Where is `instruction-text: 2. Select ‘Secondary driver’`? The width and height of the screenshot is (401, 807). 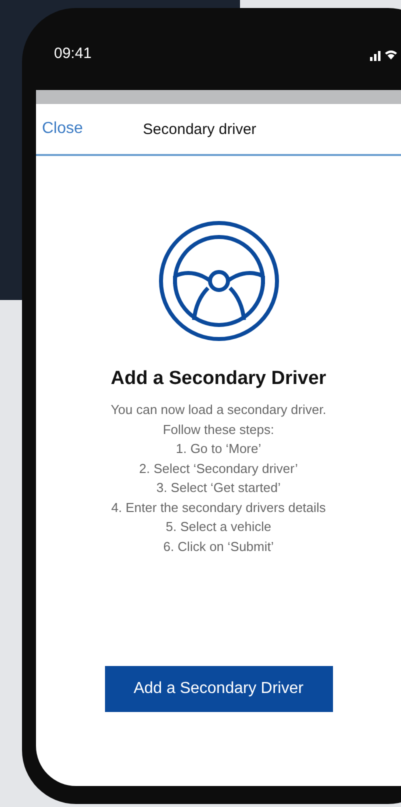 instruction-text: 2. Select ‘Secondary driver’ is located at coordinates (218, 469).